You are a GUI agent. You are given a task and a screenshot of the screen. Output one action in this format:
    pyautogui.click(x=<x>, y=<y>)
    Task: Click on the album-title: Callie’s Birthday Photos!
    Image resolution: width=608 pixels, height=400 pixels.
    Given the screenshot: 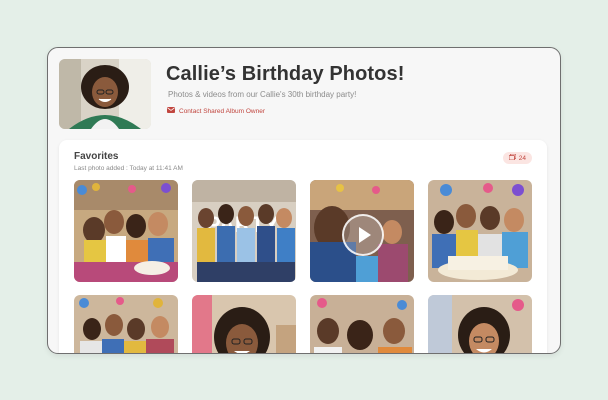 What is the action you would take?
    pyautogui.click(x=285, y=74)
    